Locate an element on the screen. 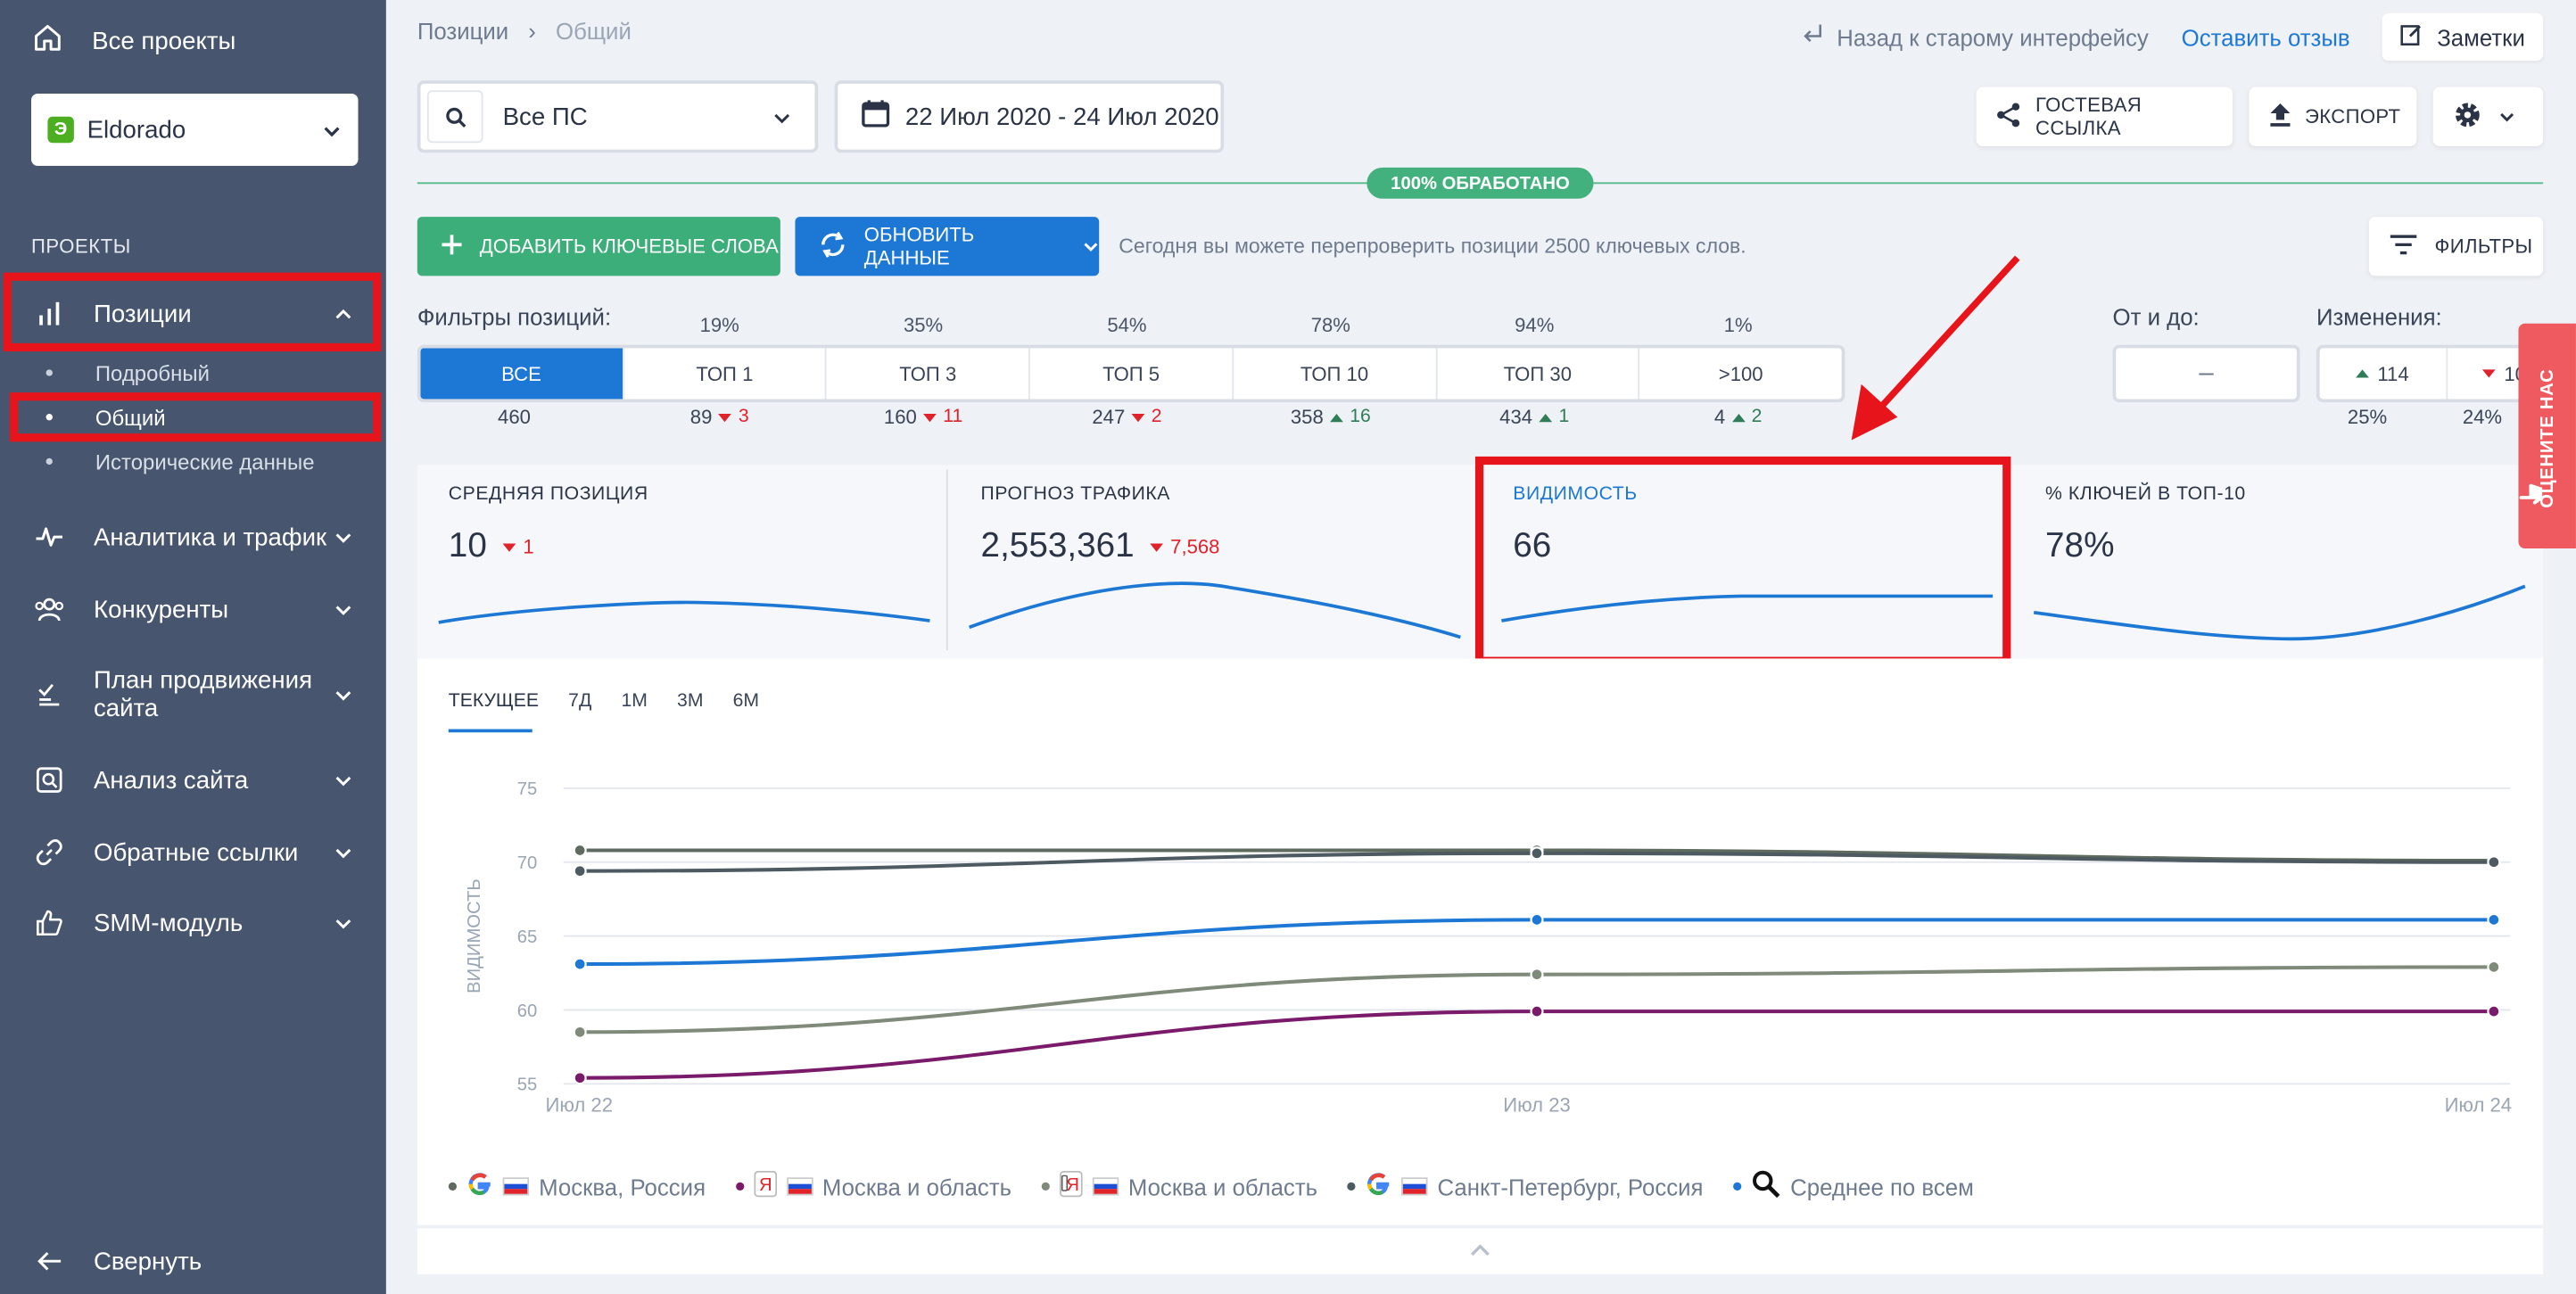 Image resolution: width=2576 pixels, height=1294 pixels. sidebar-item-competitors: Конкуренты is located at coordinates (193, 609).